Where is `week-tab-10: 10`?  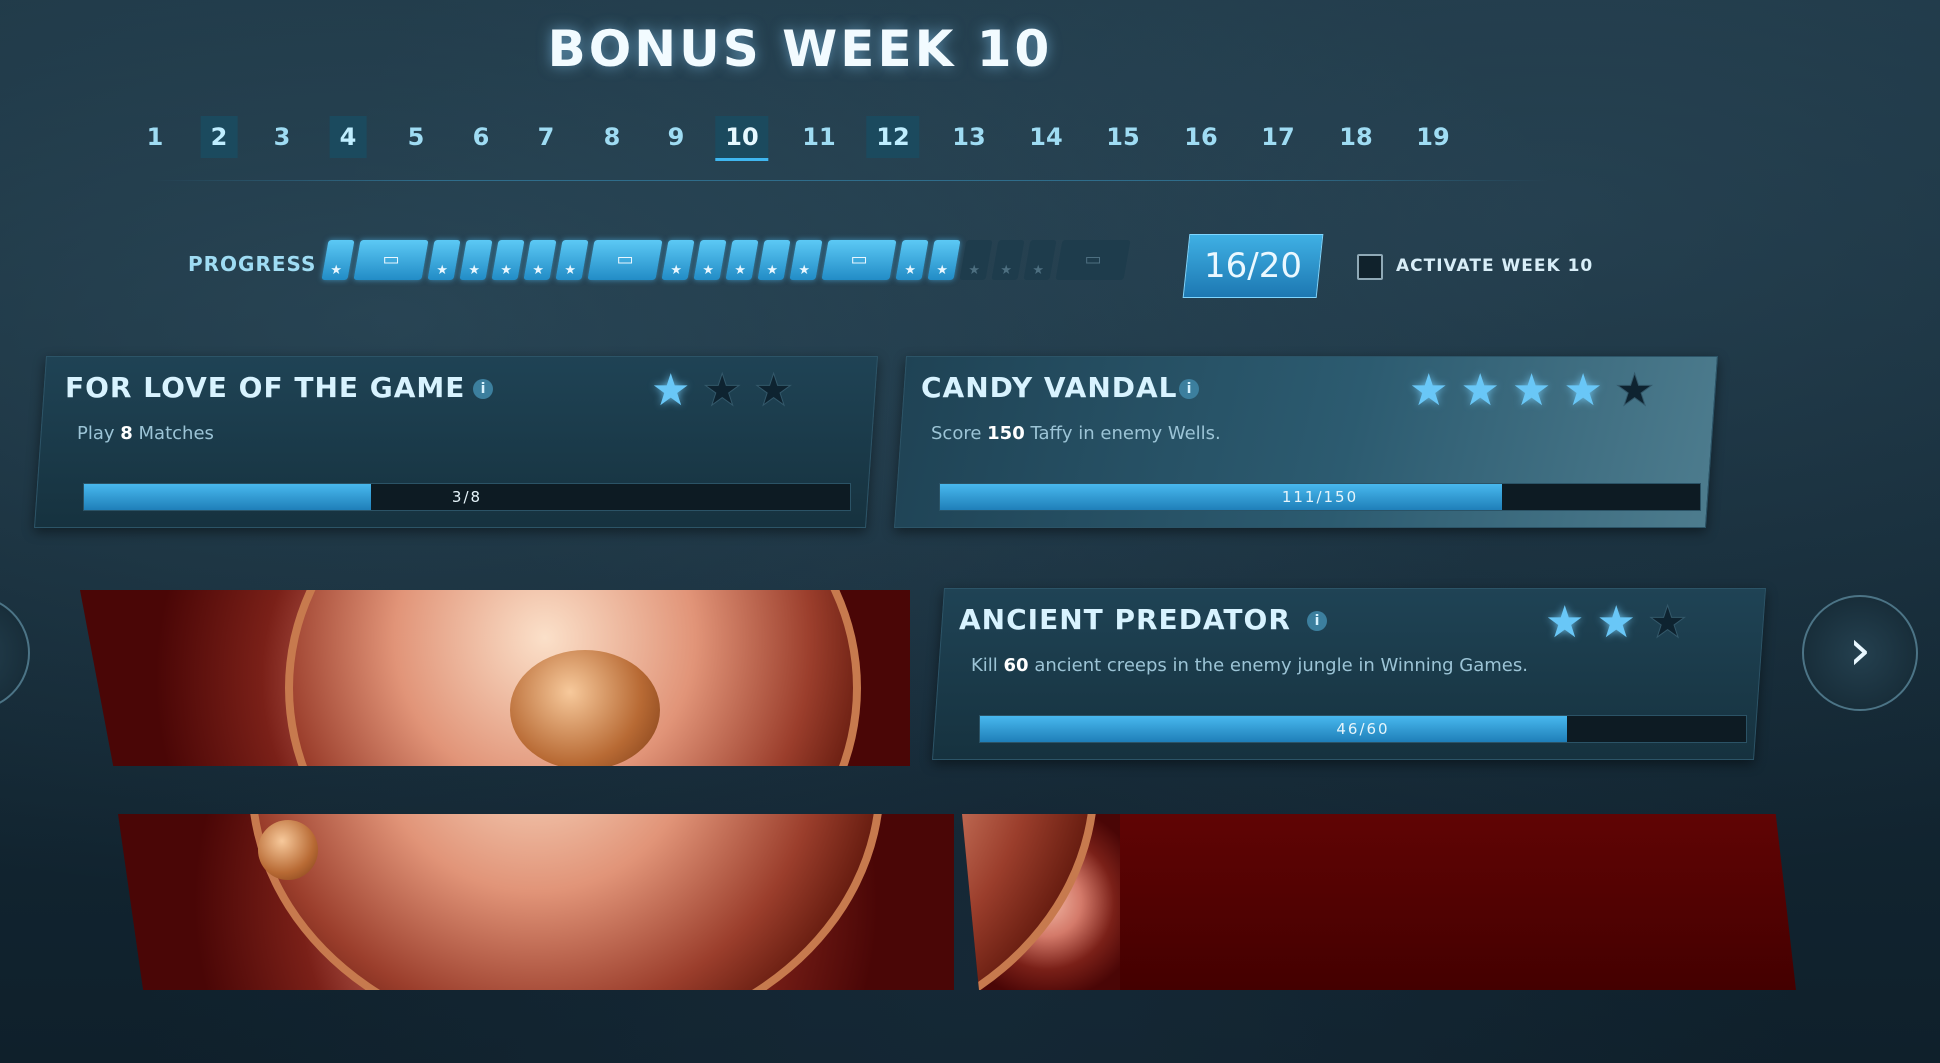 week-tab-10: 10 is located at coordinates (742, 138).